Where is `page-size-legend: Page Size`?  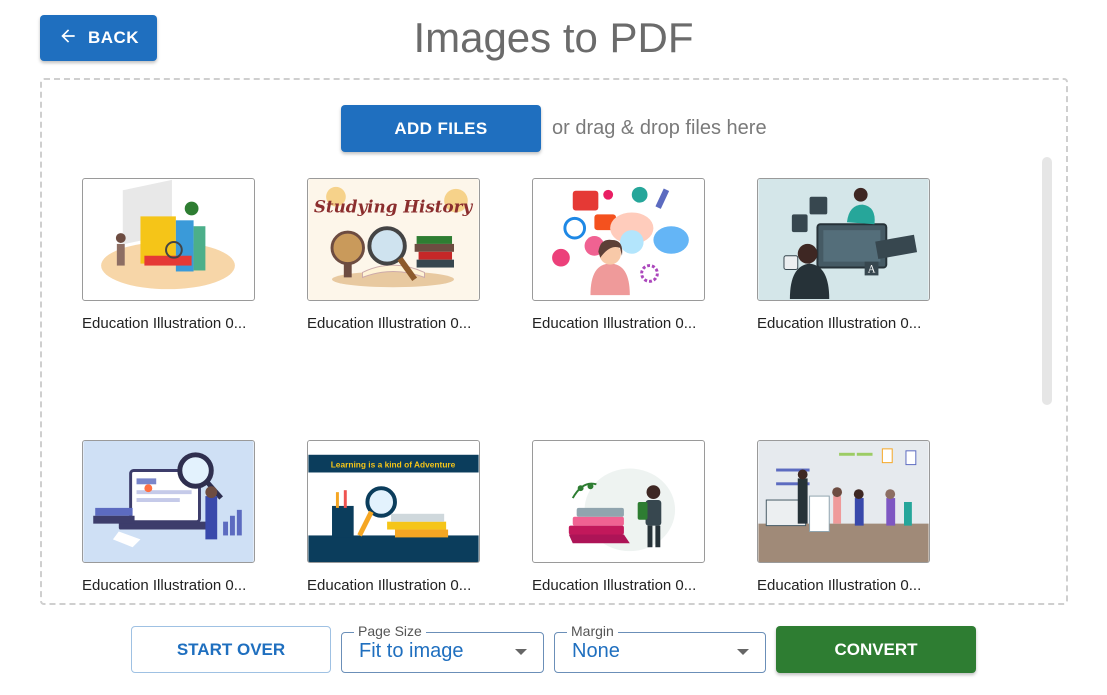 page-size-legend: Page Size is located at coordinates (390, 631).